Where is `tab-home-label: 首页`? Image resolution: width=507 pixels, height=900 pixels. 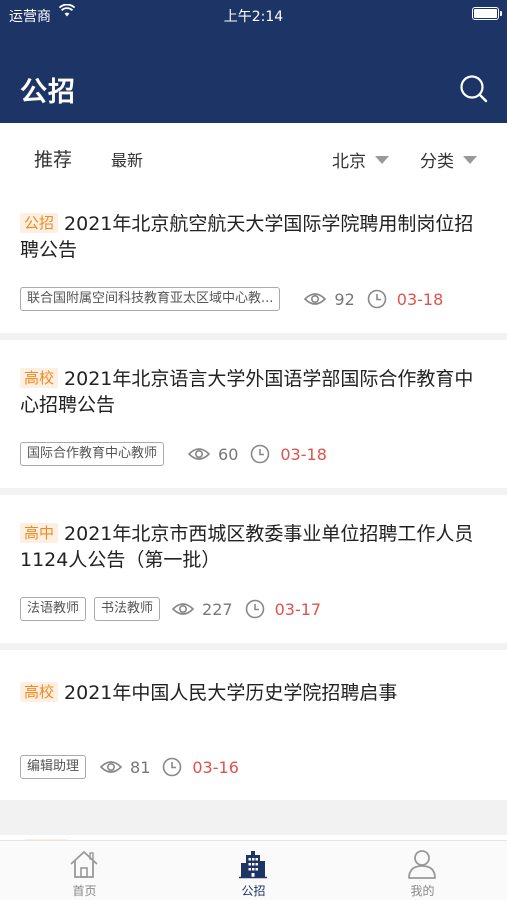 tab-home-label: 首页 is located at coordinates (84, 891).